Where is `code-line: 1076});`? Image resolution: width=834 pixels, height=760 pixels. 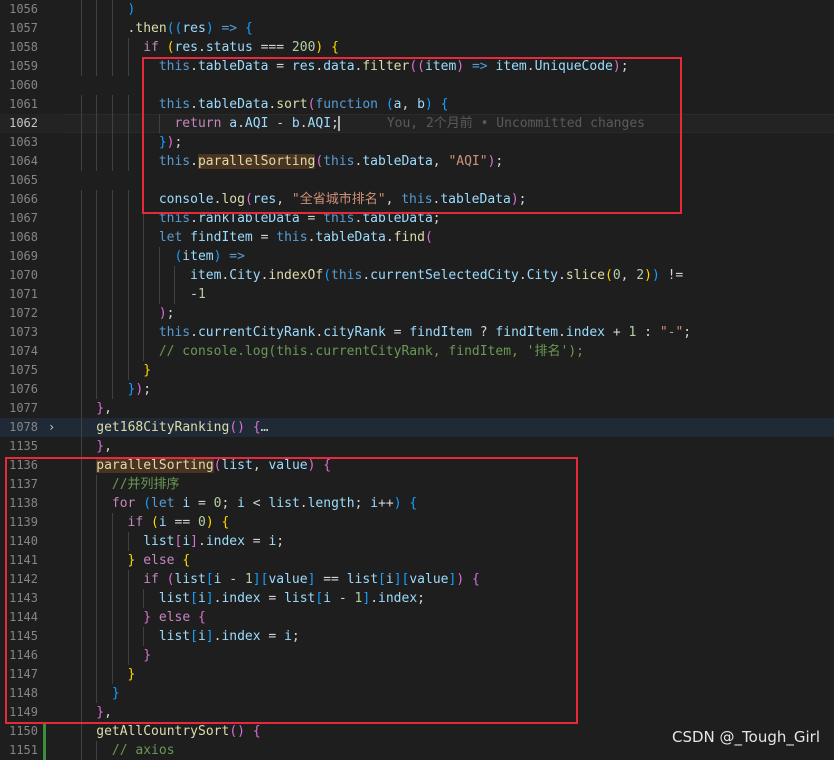
code-line: 1076}); is located at coordinates (417, 389).